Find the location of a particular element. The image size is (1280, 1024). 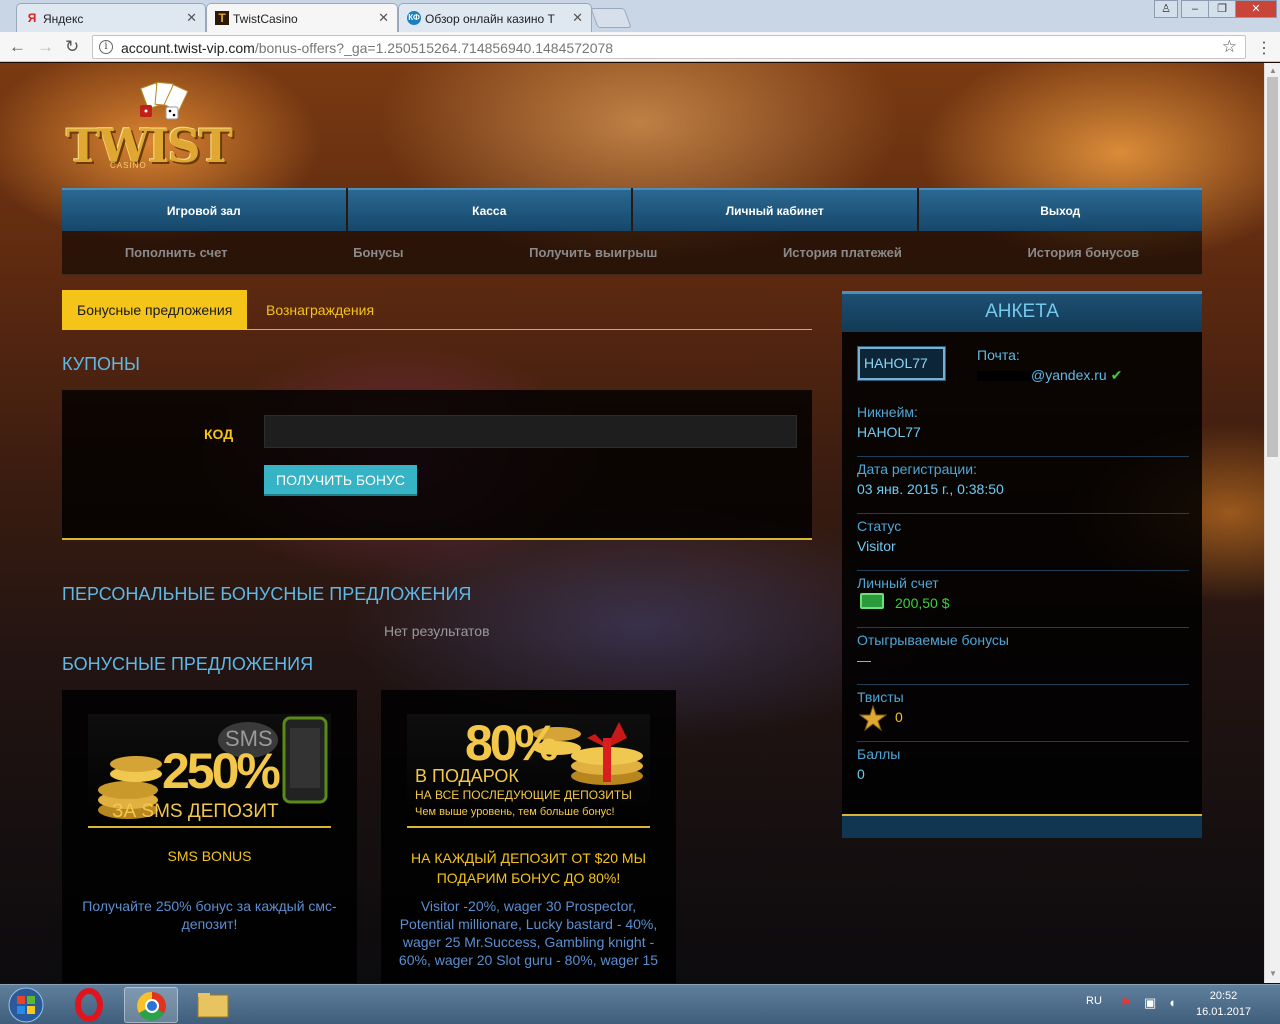

opera-taskbar-button is located at coordinates (89, 1005).